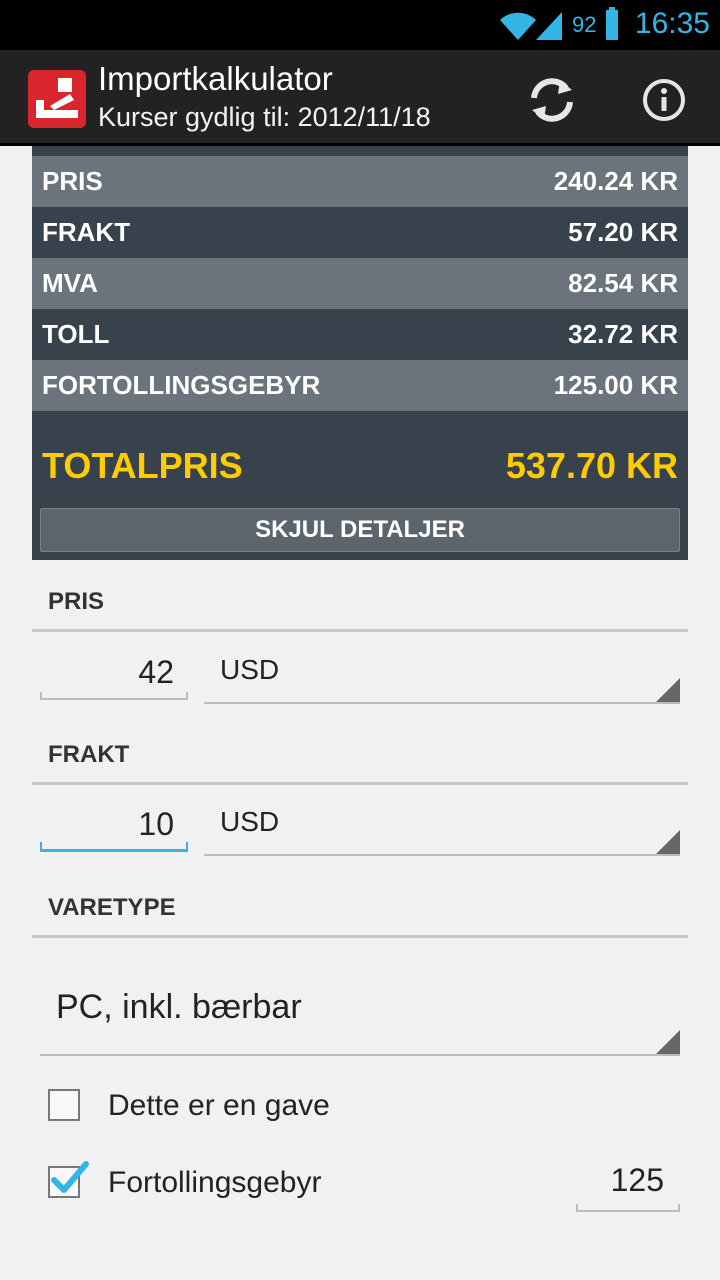 This screenshot has width=720, height=1280. What do you see at coordinates (615, 385) in the screenshot?
I see `summary-value: 125.00 KR` at bounding box center [615, 385].